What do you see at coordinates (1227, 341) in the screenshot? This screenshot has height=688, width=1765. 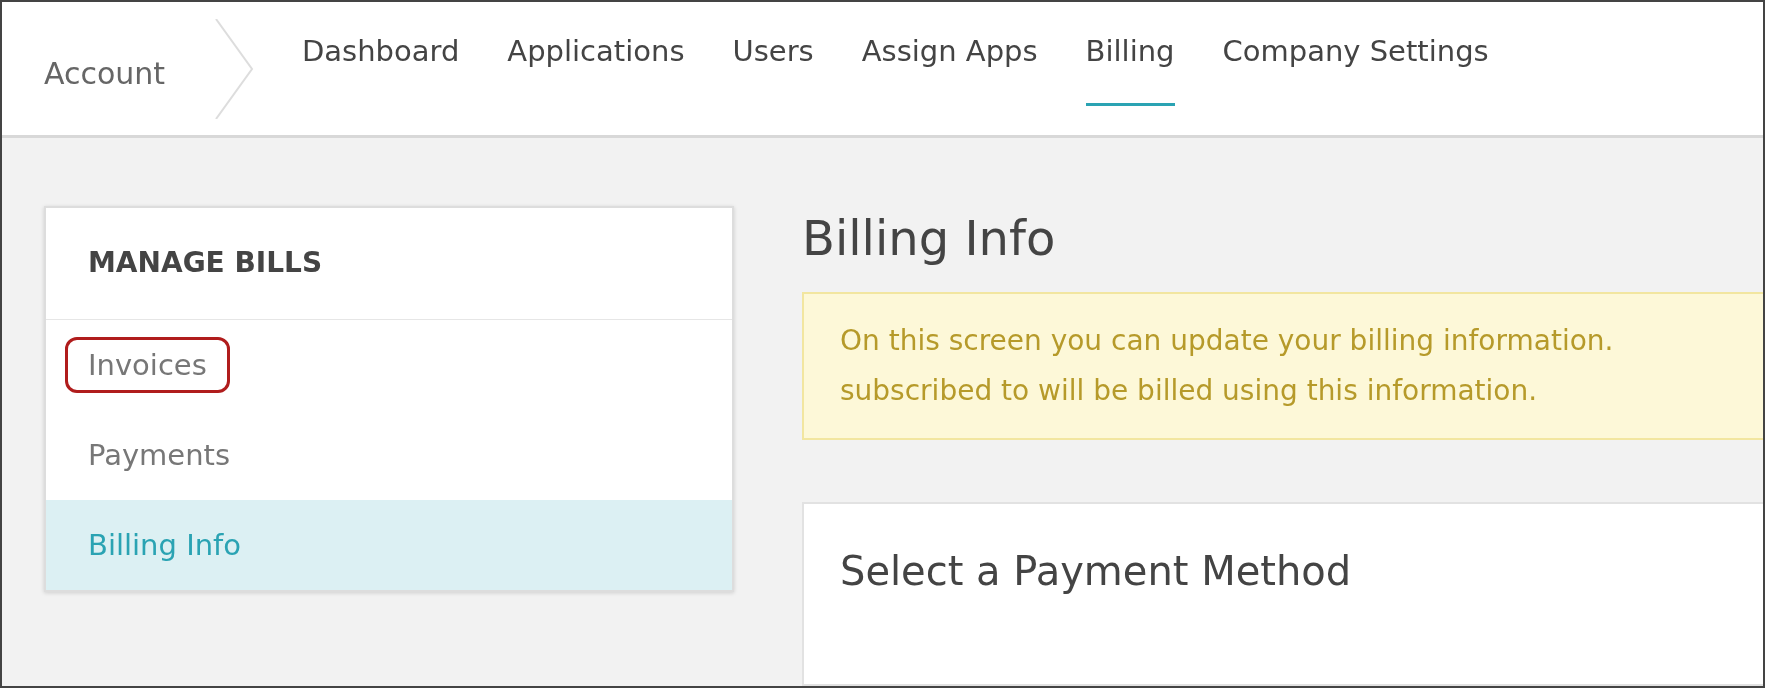 I see `notice-text: On this screen you can update your billing information.` at bounding box center [1227, 341].